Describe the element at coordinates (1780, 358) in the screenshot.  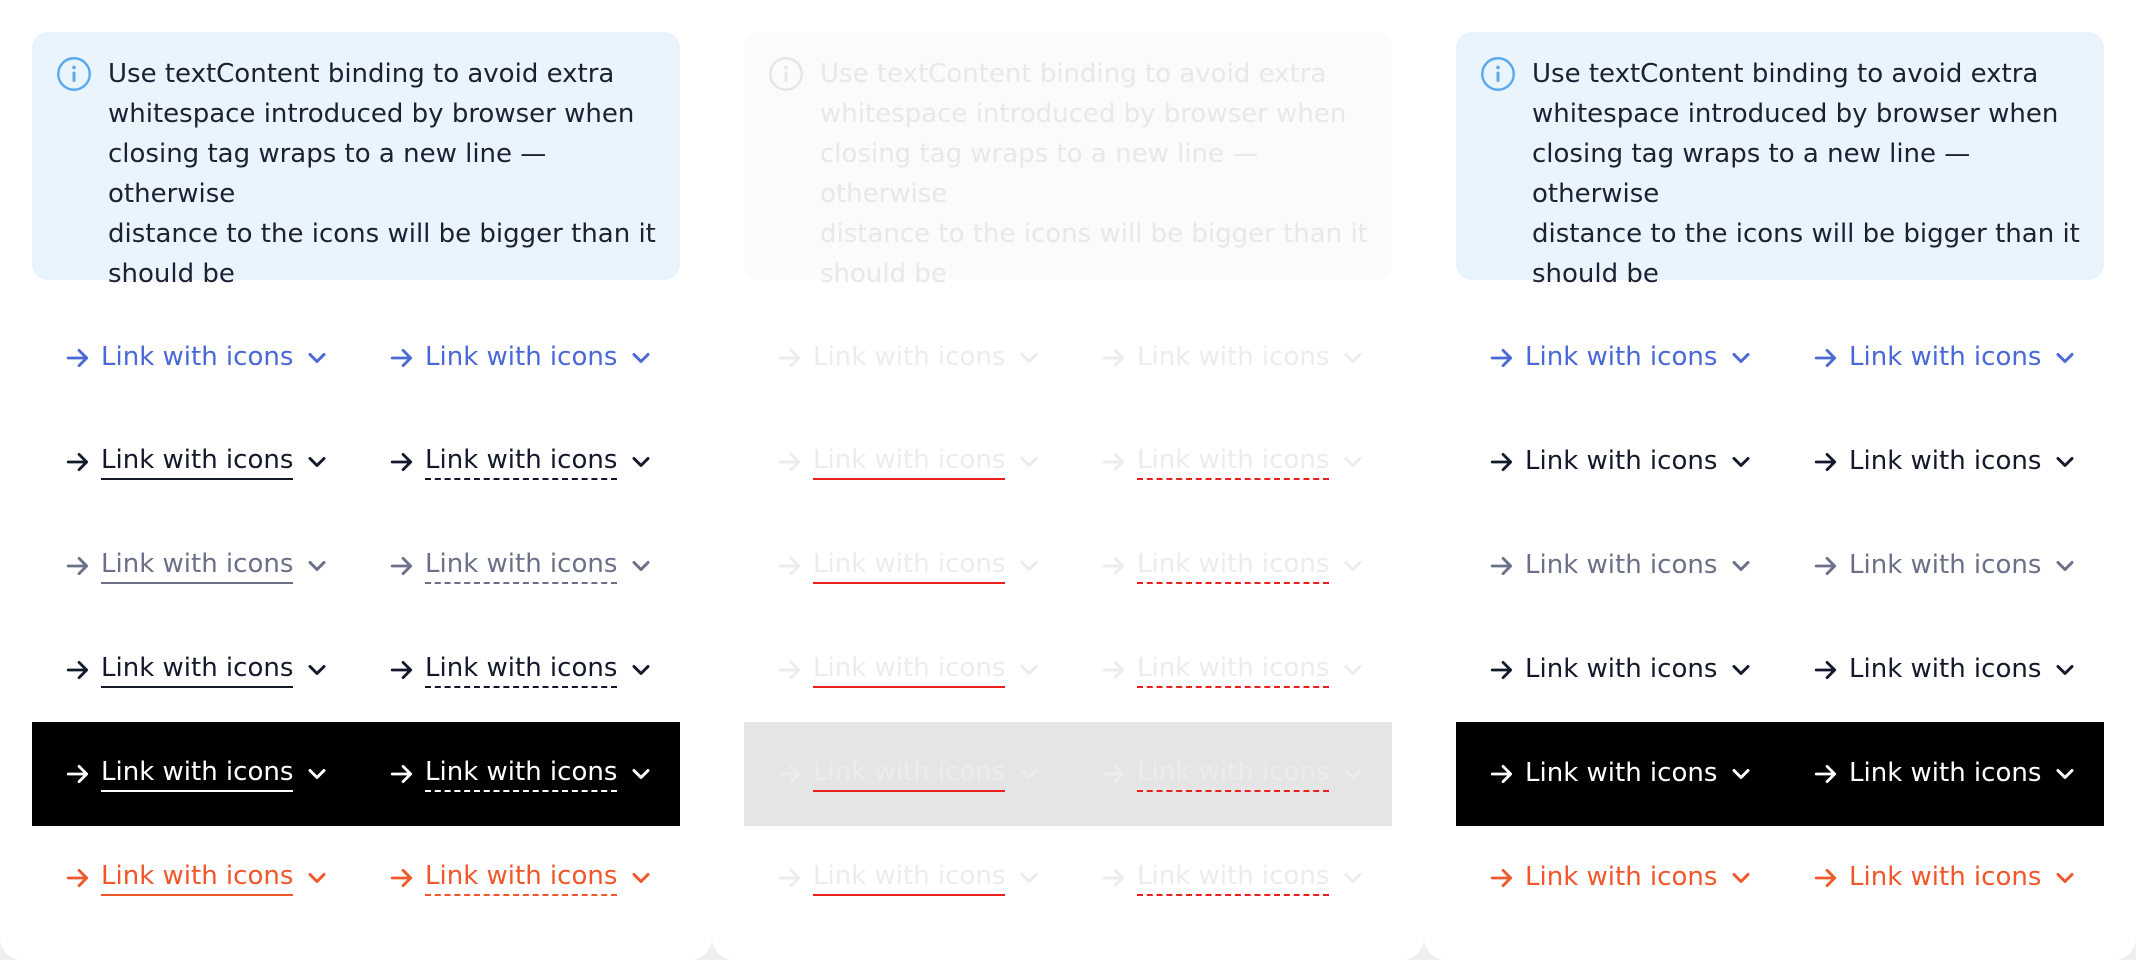
I see `link-row-primary: Link with icons Link with icons` at that location.